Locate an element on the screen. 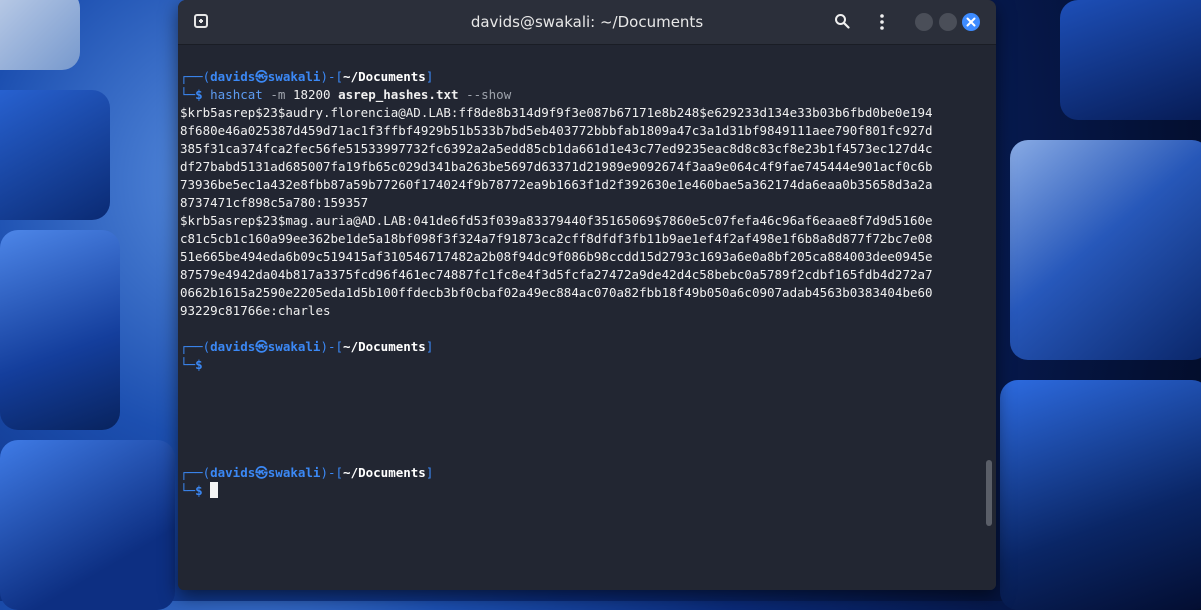 The width and height of the screenshot is (1201, 610). output-line: 93229c81766e:charles is located at coordinates (255, 310).